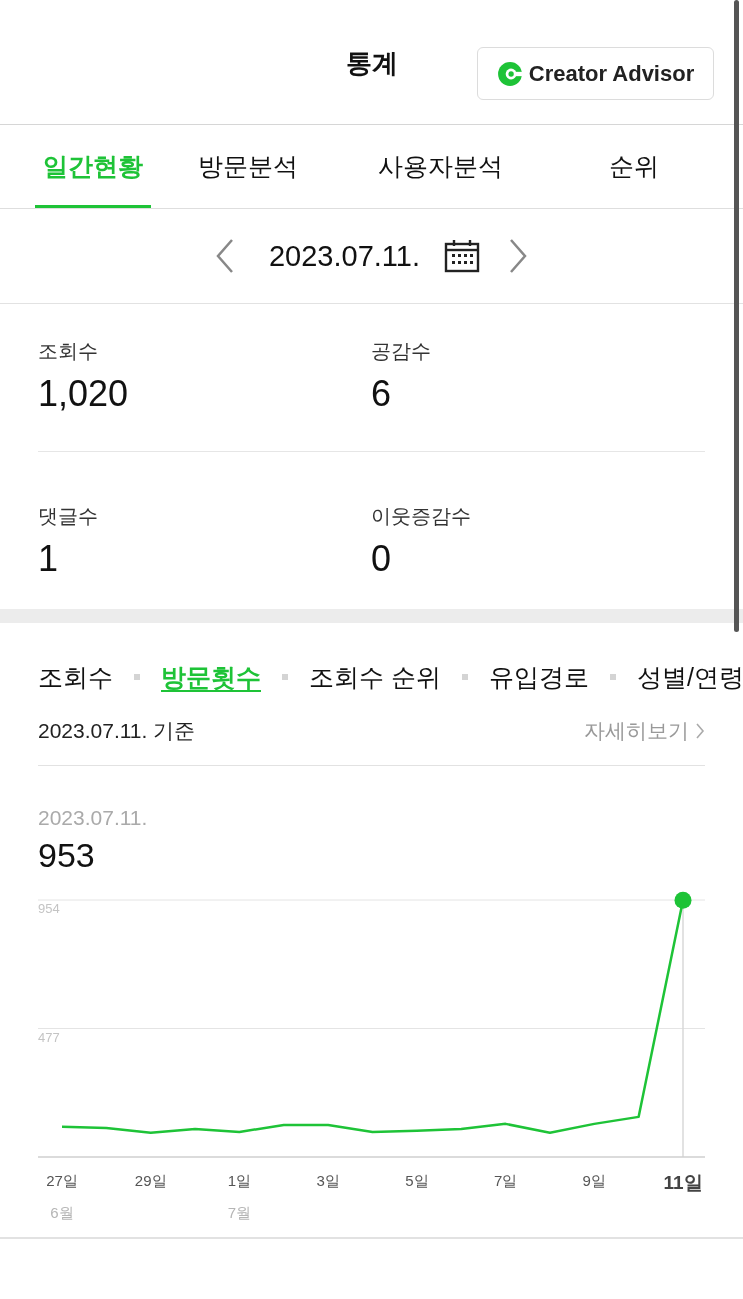 Image resolution: width=743 pixels, height=1299 pixels. What do you see at coordinates (594, 1180) in the screenshot?
I see `x-axis-label: 9일` at bounding box center [594, 1180].